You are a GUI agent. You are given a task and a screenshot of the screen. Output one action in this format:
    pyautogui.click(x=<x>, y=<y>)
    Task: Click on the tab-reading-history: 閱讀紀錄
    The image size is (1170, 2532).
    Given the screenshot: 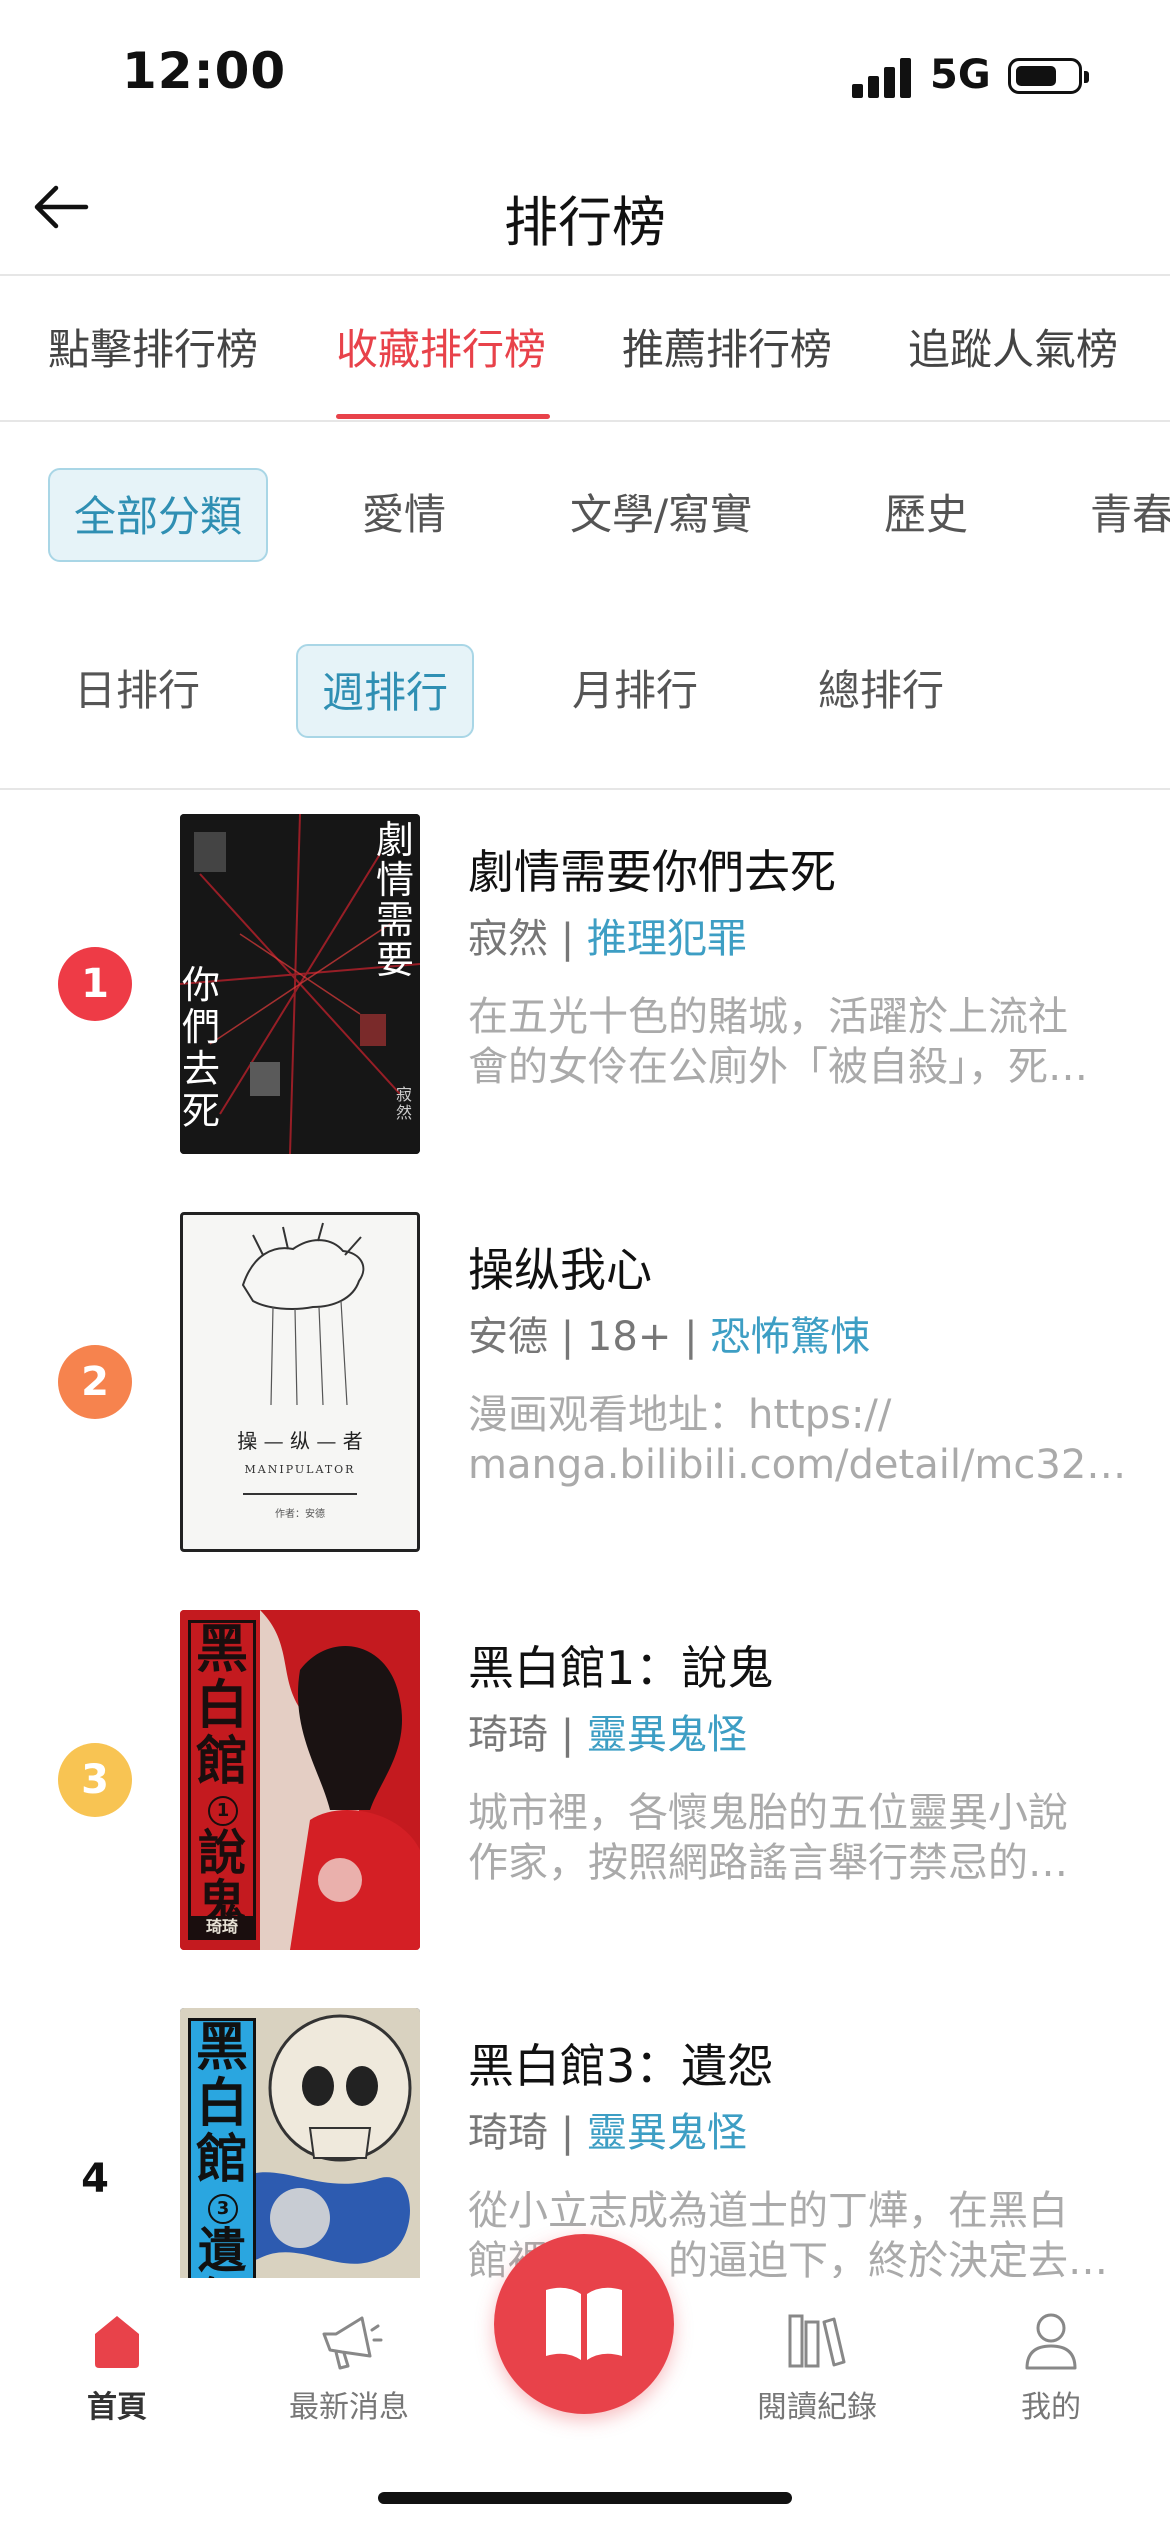 What is the action you would take?
    pyautogui.click(x=817, y=2367)
    